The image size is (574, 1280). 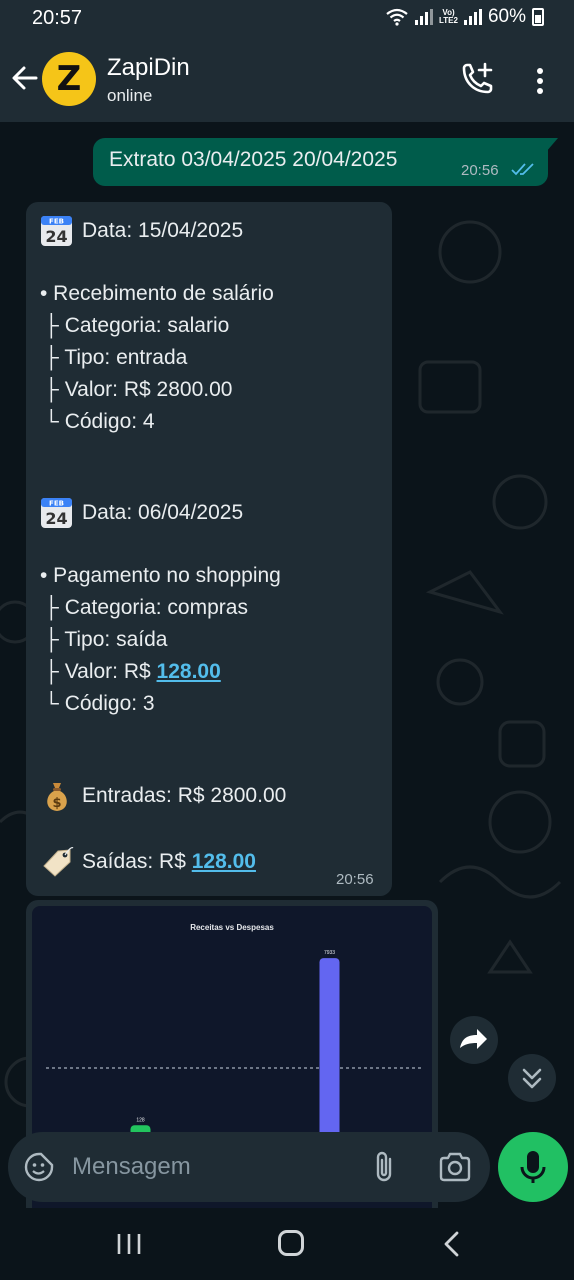 I want to click on outgoing-message: Extrato 03/04/2025 20/04/2025 20:56, so click(x=320, y=162).